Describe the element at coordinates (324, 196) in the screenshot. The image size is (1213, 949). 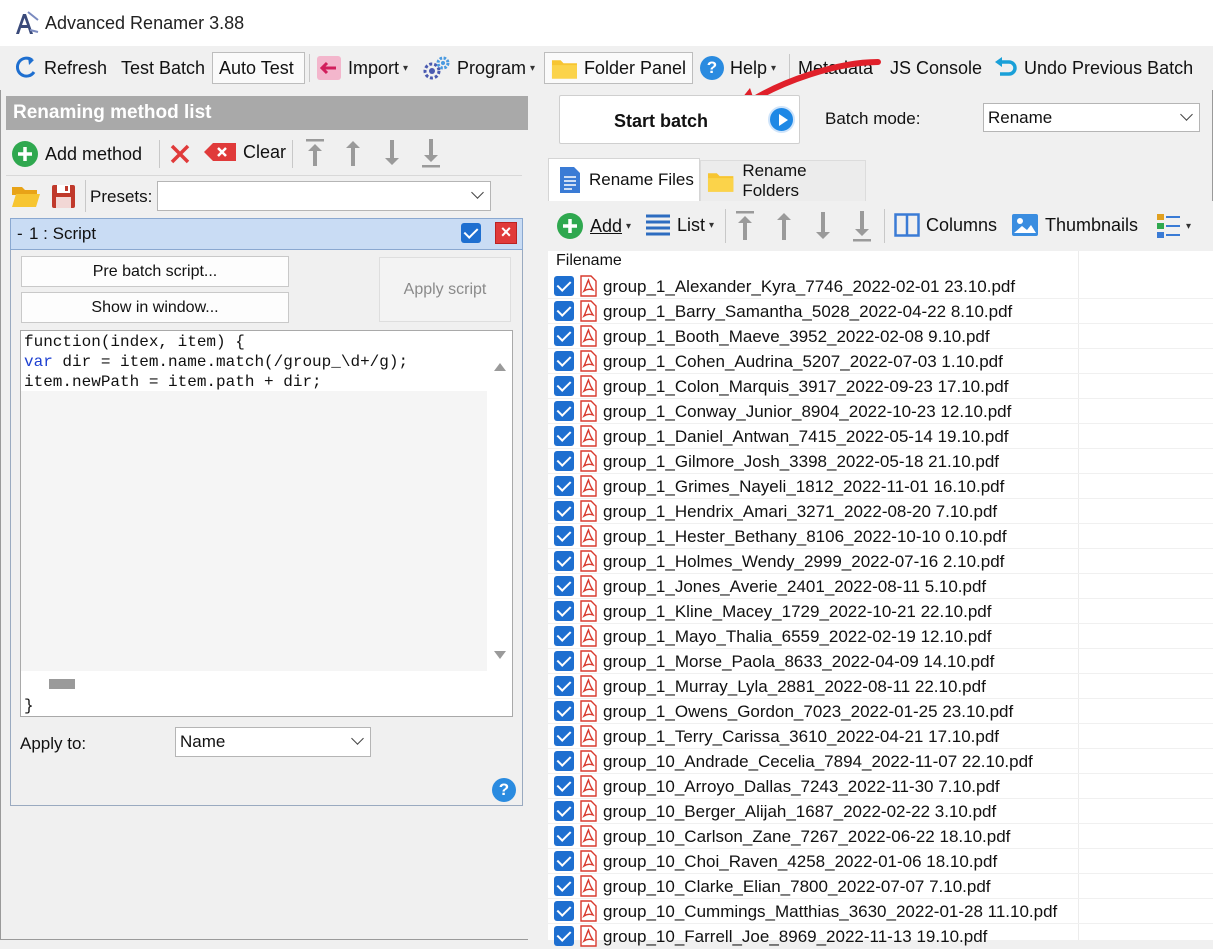
I see `presets-dropdown` at that location.